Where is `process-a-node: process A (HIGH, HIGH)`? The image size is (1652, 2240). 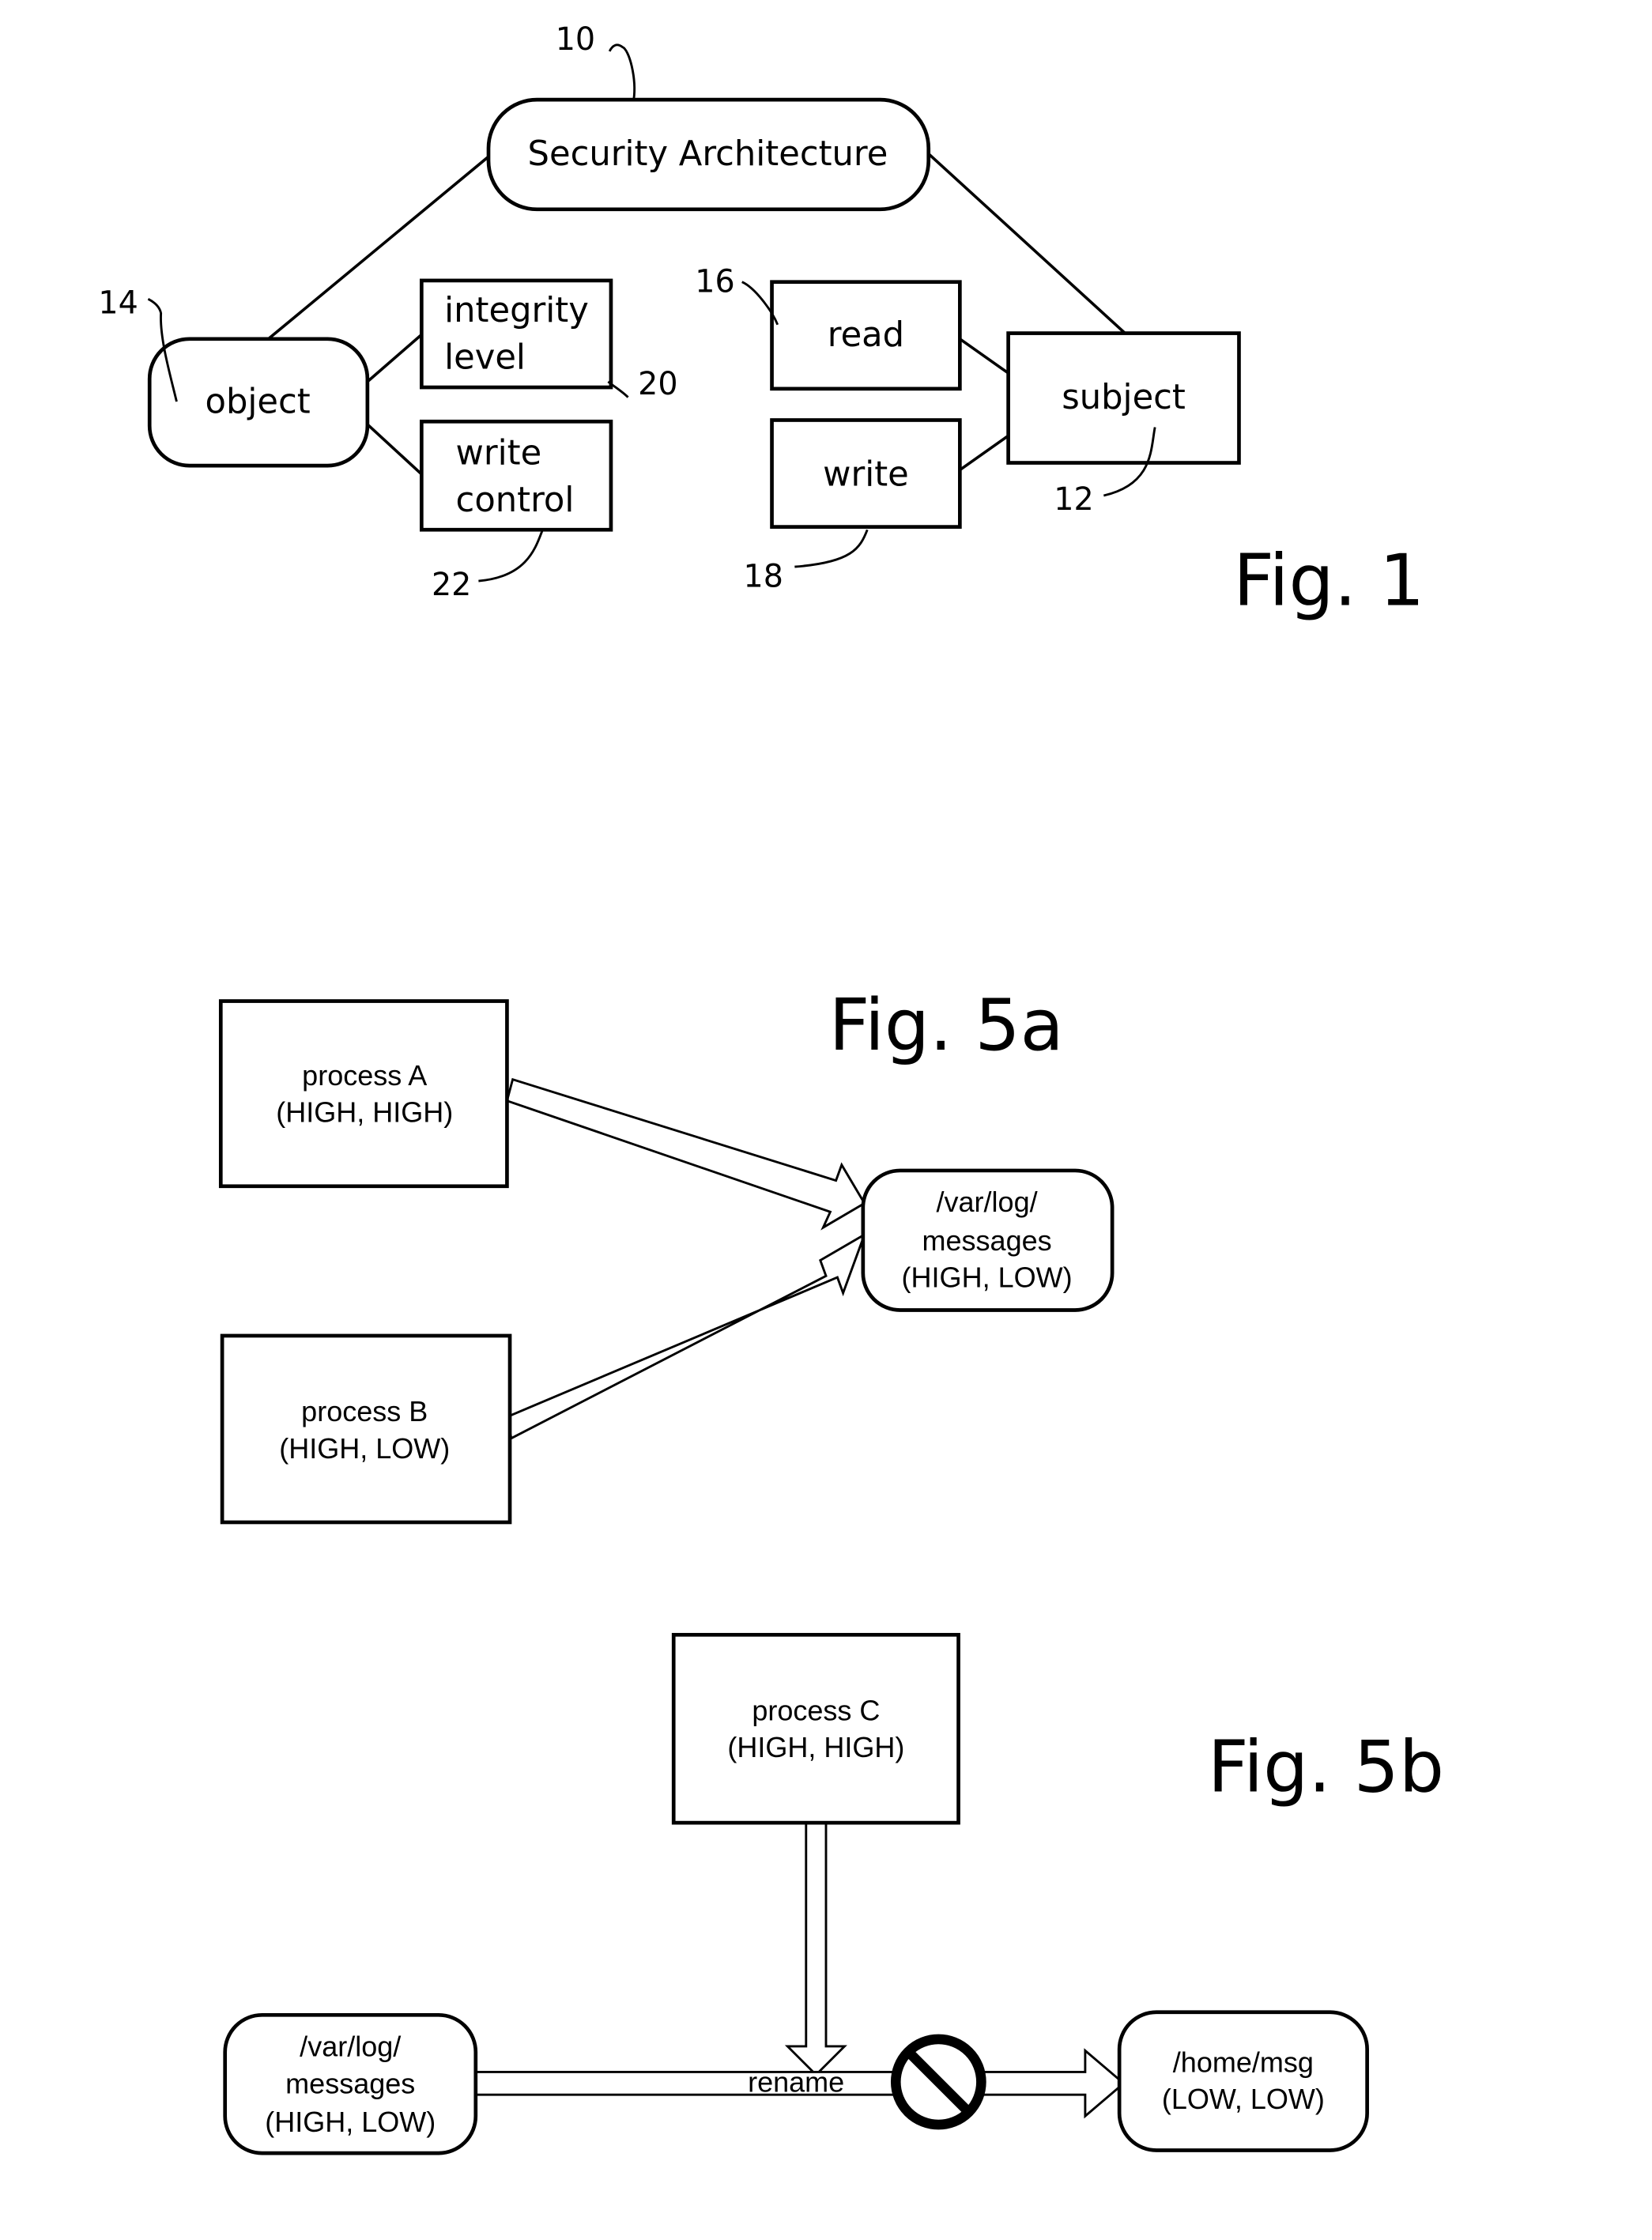 process-a-node: process A (HIGH, HIGH) is located at coordinates (363, 1094).